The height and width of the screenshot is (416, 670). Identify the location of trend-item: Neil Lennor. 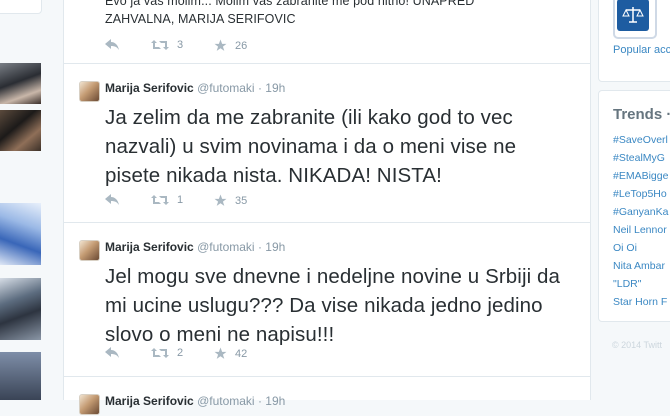
(640, 230).